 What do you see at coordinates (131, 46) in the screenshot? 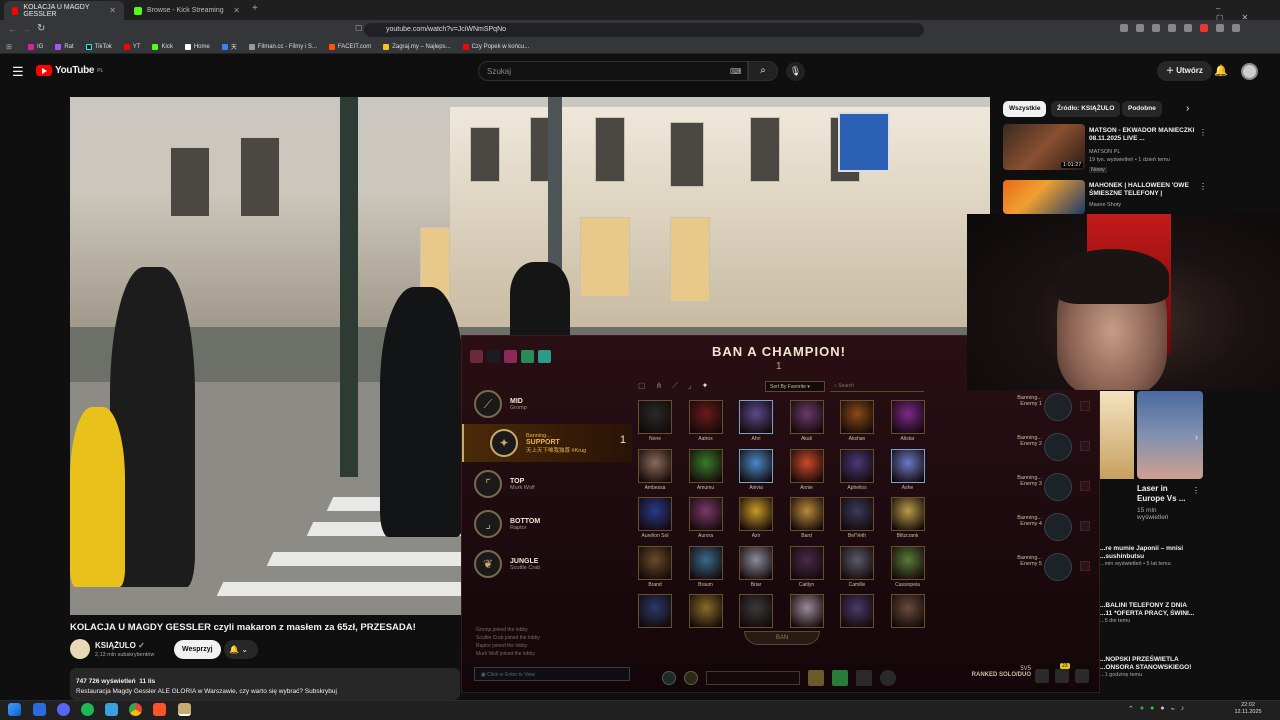
I see `bookmark-yt: YT` at bounding box center [131, 46].